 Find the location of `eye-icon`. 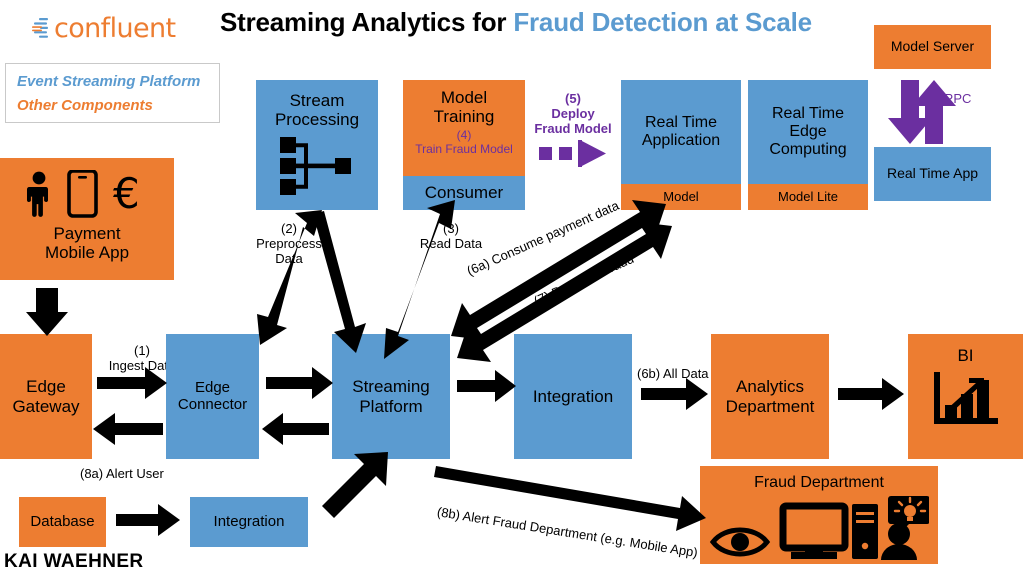

eye-icon is located at coordinates (740, 542).